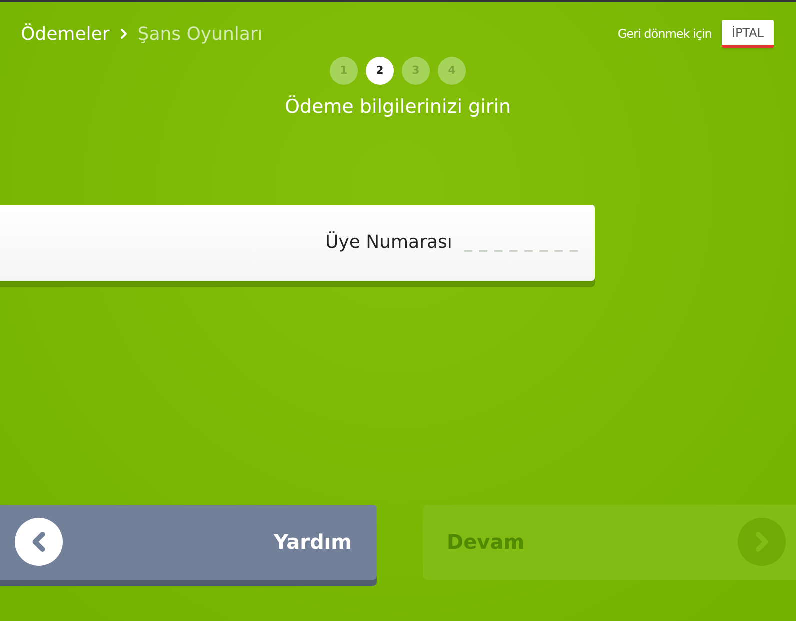 The width and height of the screenshot is (796, 621). What do you see at coordinates (380, 71) in the screenshot?
I see `step-indicator: 2` at bounding box center [380, 71].